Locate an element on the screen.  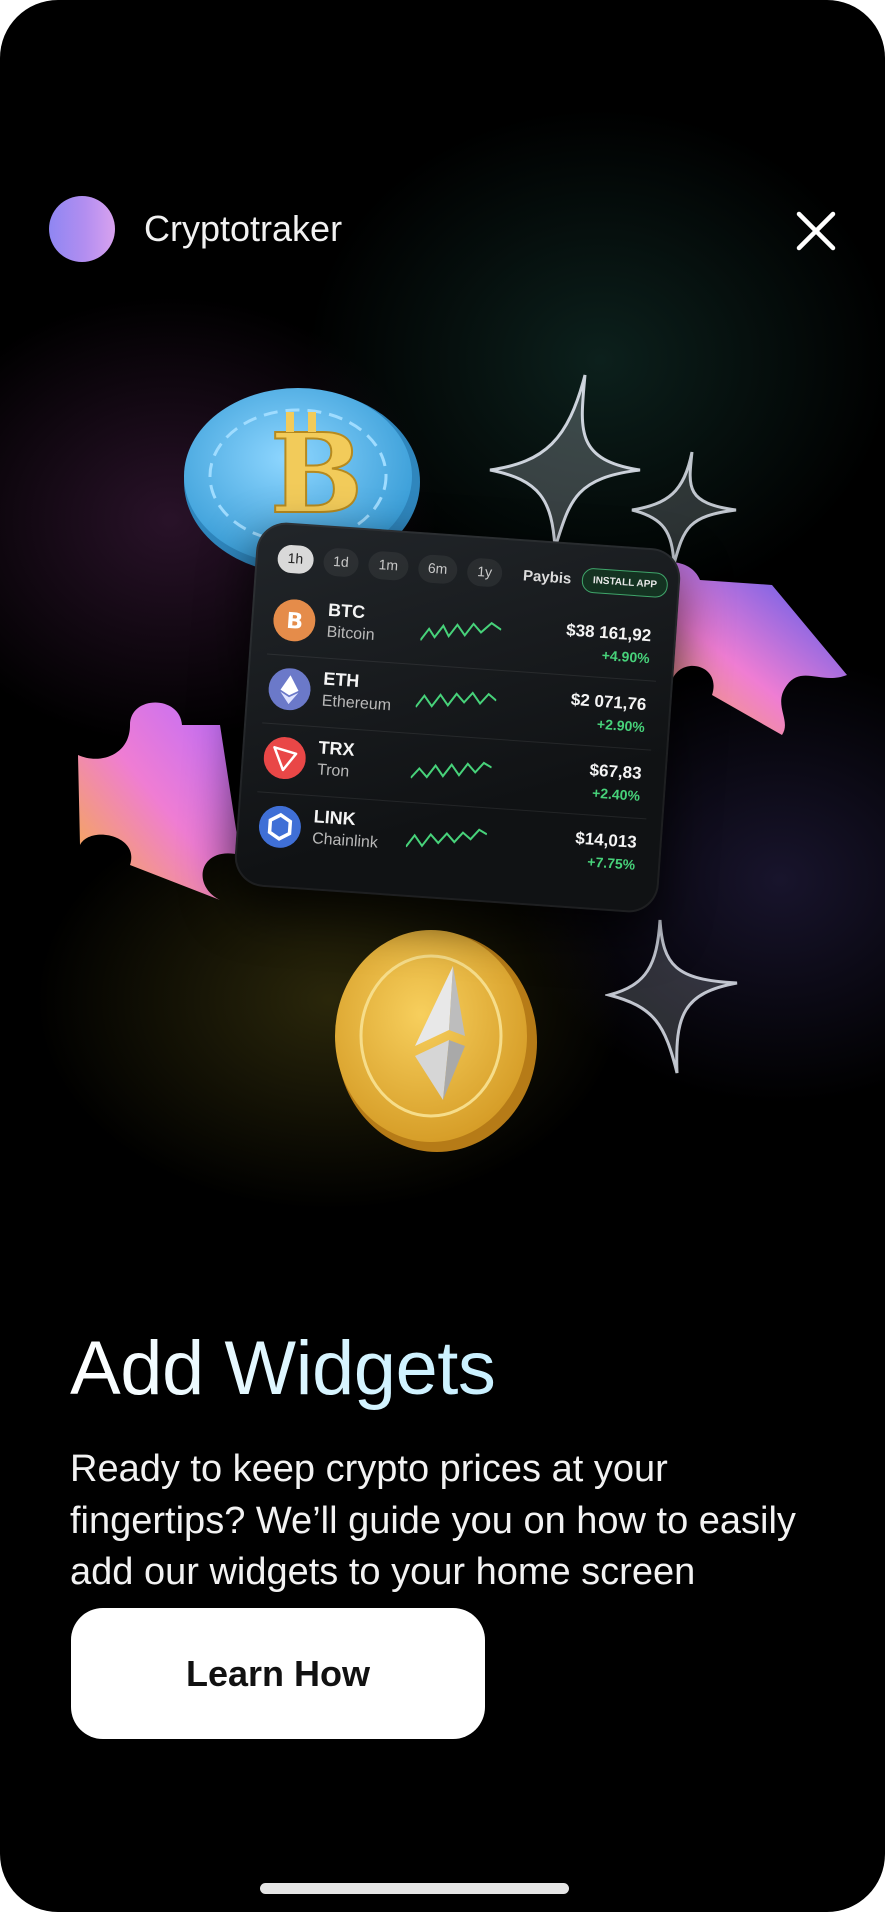
coin-change: +4.90% is located at coordinates (626, 656).